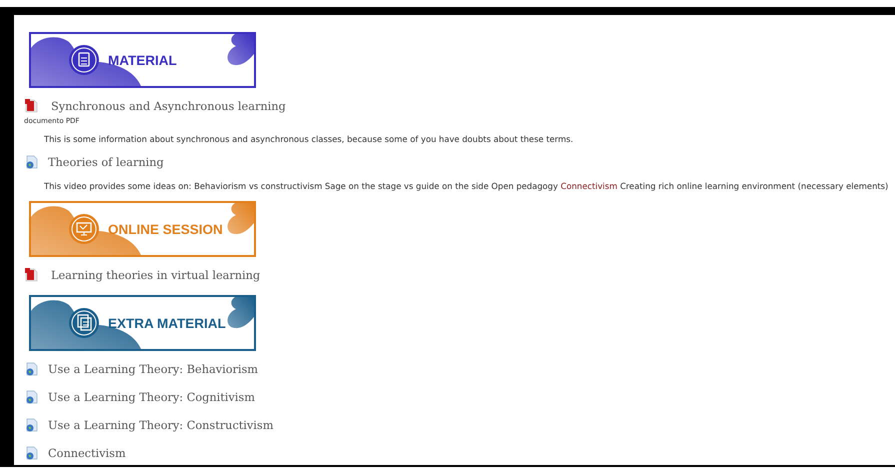 The image size is (895, 470). I want to click on resource-link: Use a Learning Theory: Behaviorism, so click(153, 369).